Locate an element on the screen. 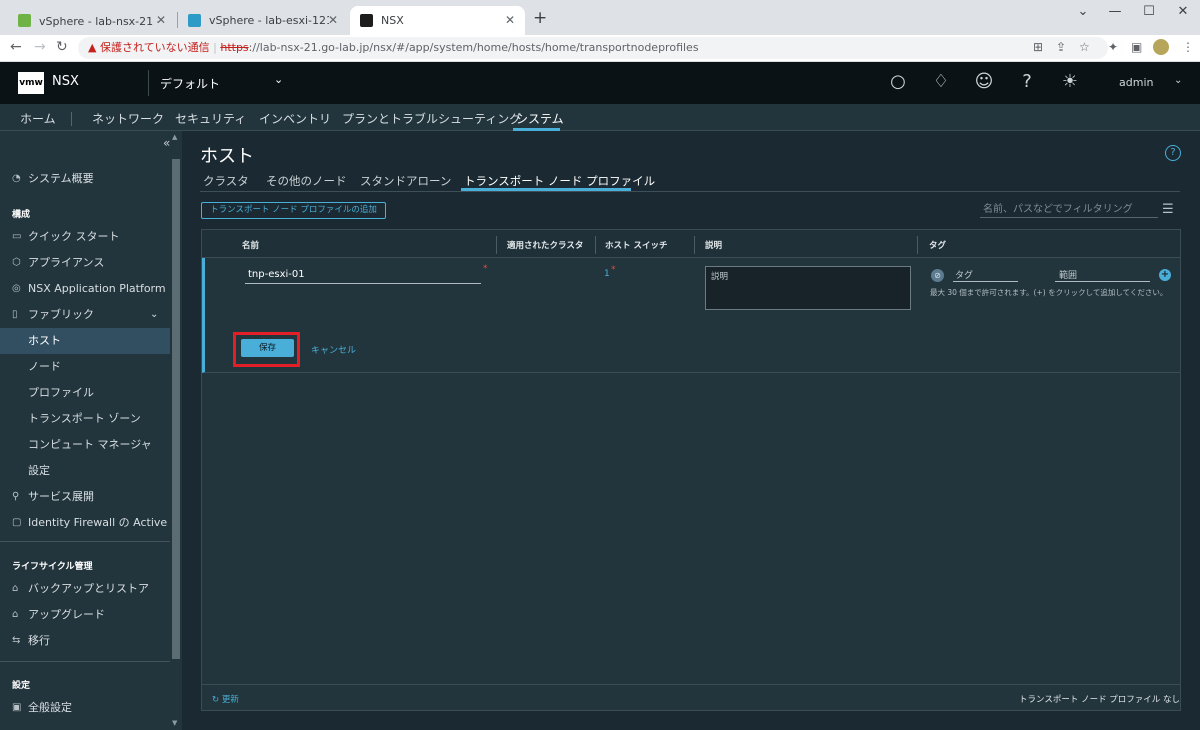 This screenshot has height=730, width=1200. sidebar-item-transport-zones: トランスポート ゾーン is located at coordinates (85, 419).